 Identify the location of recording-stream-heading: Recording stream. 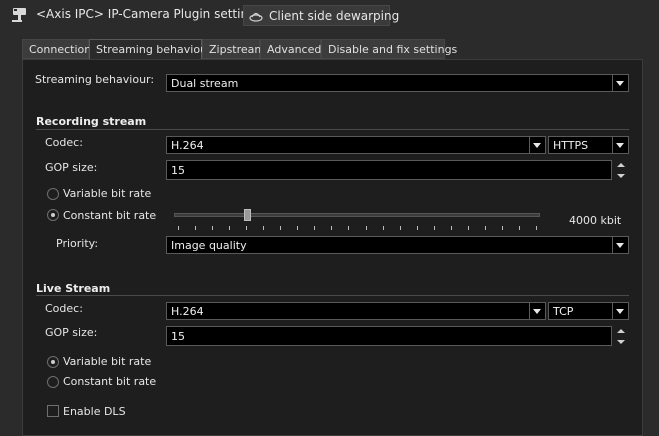
(91, 121).